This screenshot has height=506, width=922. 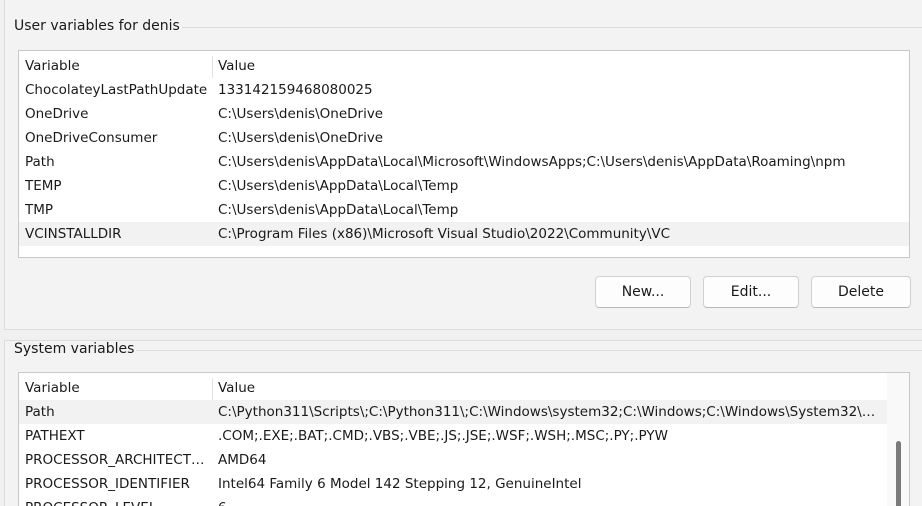 I want to click on variable-name: PROCESSOR_LEVEL, so click(x=117, y=501).